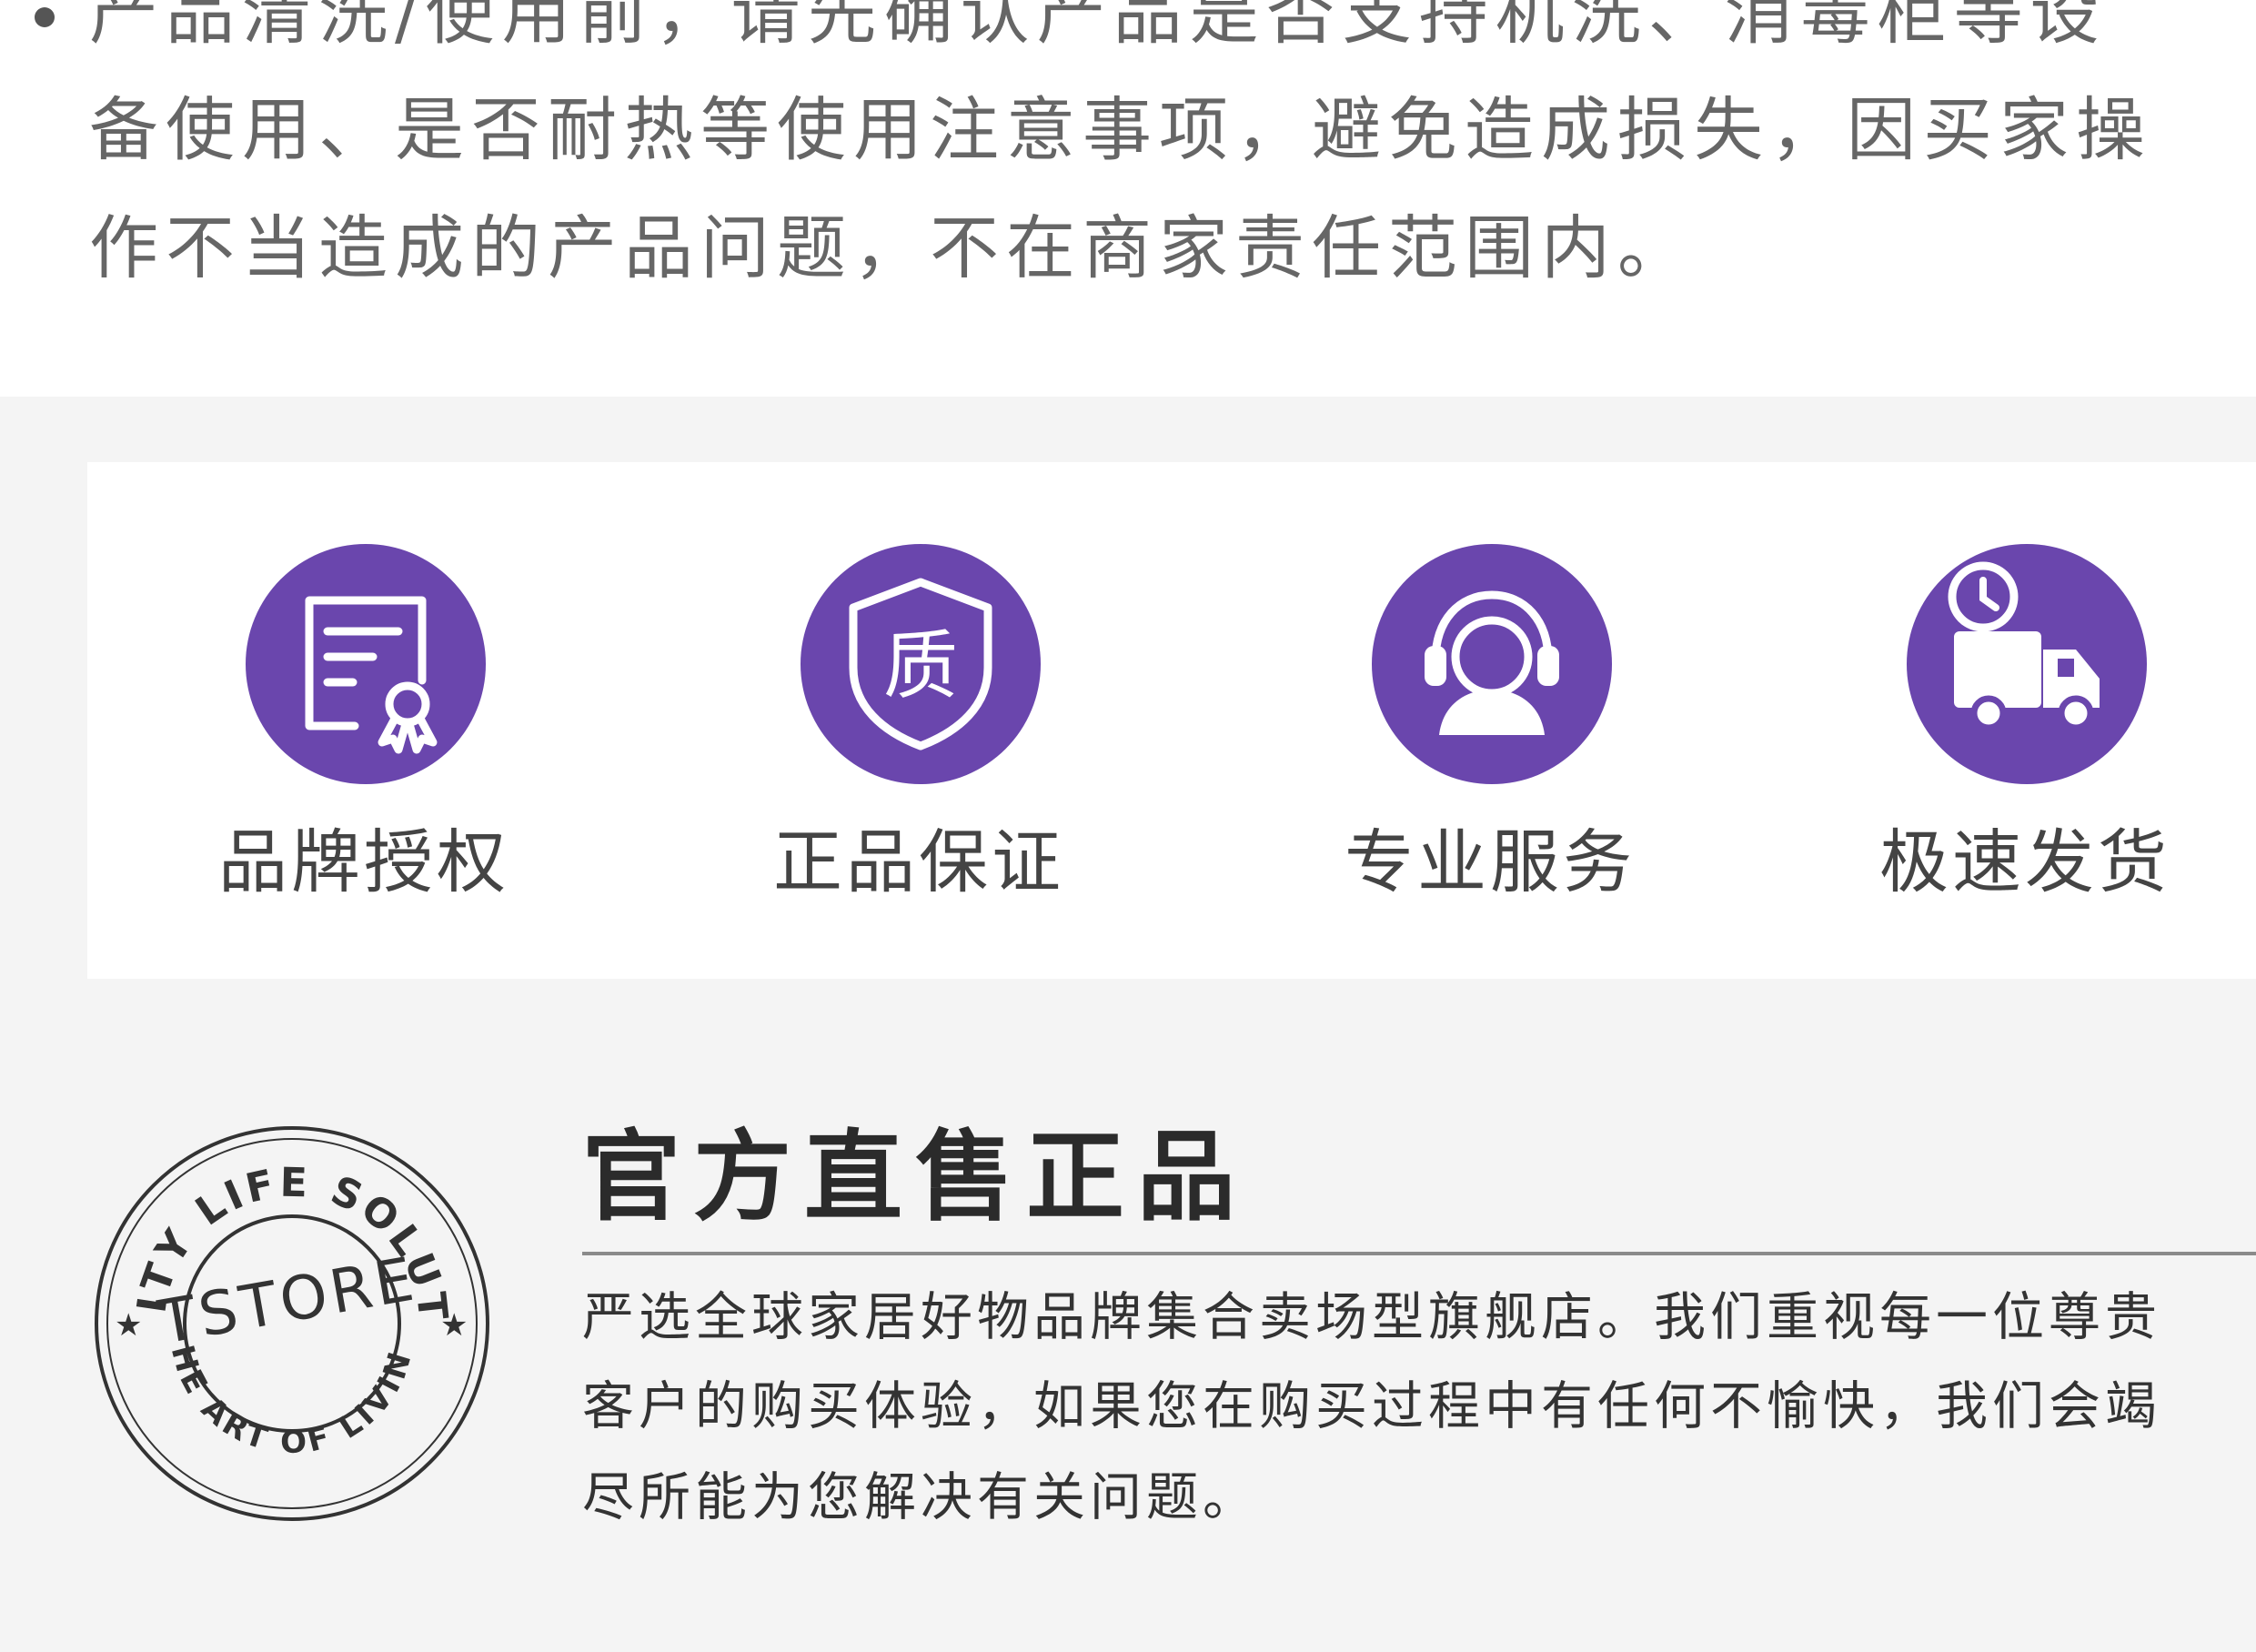 The height and width of the screenshot is (1652, 2256). Describe the element at coordinates (915, 1177) in the screenshot. I see `official-store-title: 官方直售正品` at that location.